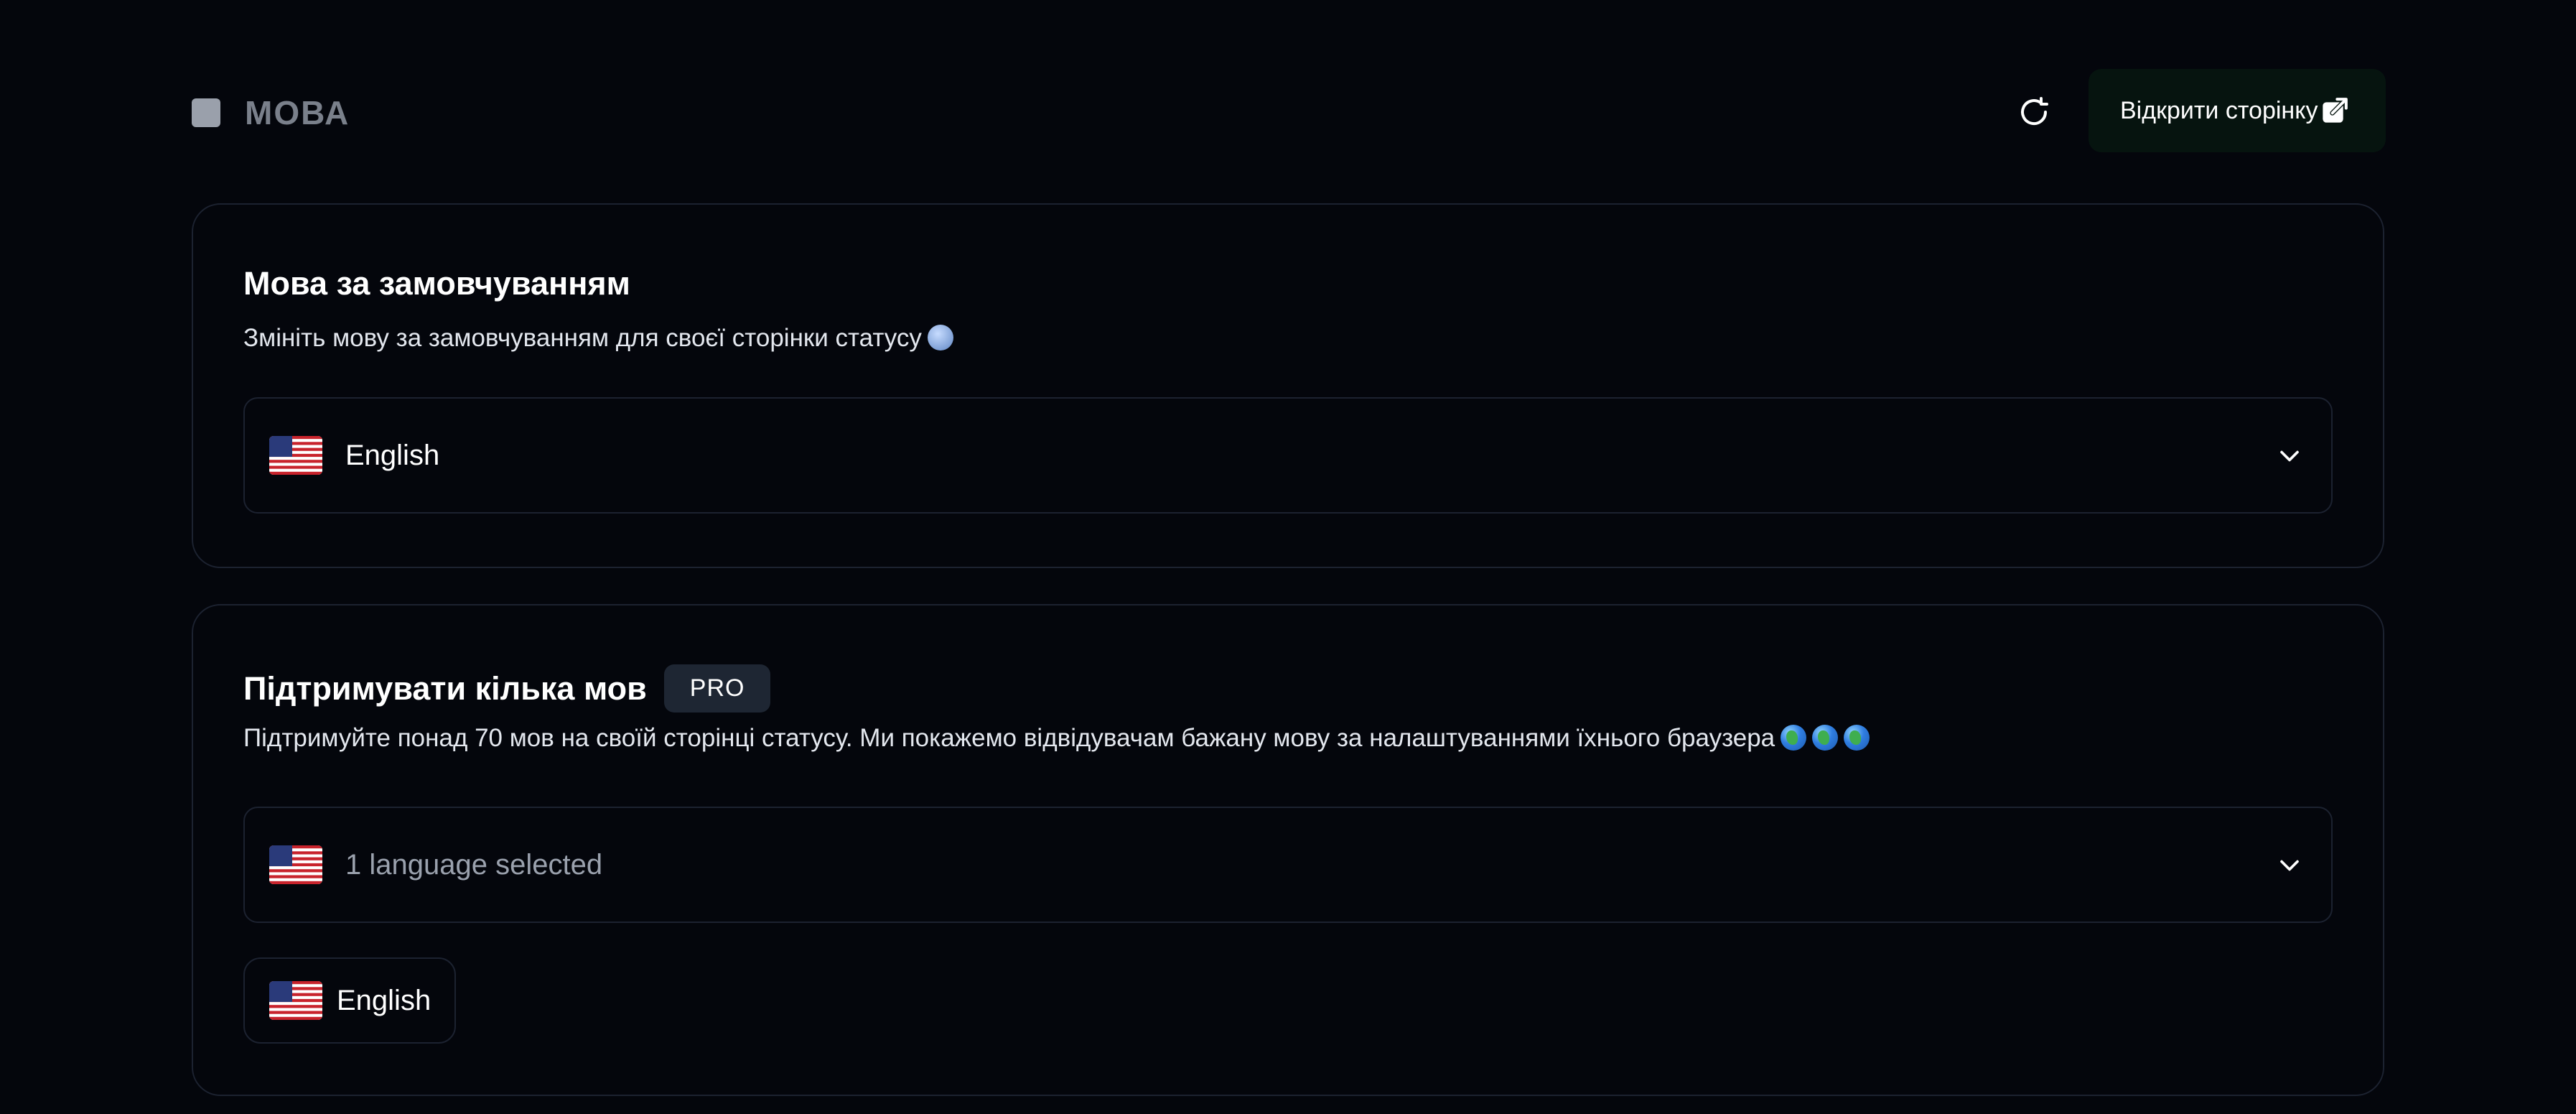 This screenshot has width=2576, height=1114. What do you see at coordinates (2219, 110) in the screenshot?
I see `open-page-label: Відкрити сторінку` at bounding box center [2219, 110].